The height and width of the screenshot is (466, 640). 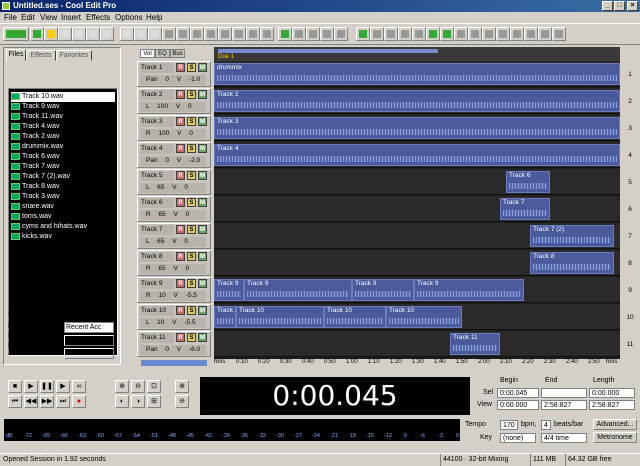 I want to click on audio-clip: Track 3, so click(x=417, y=128).